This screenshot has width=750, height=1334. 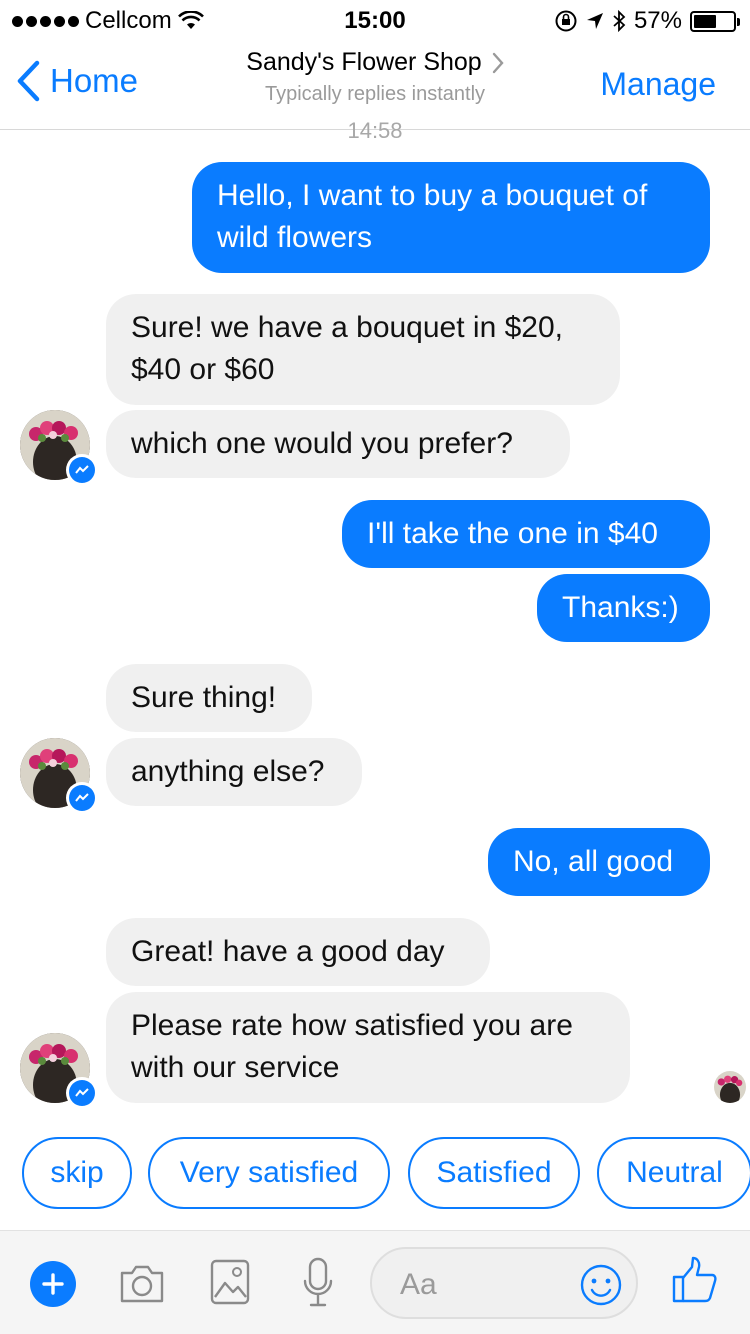 I want to click on status-right: 57%, so click(x=647, y=21).